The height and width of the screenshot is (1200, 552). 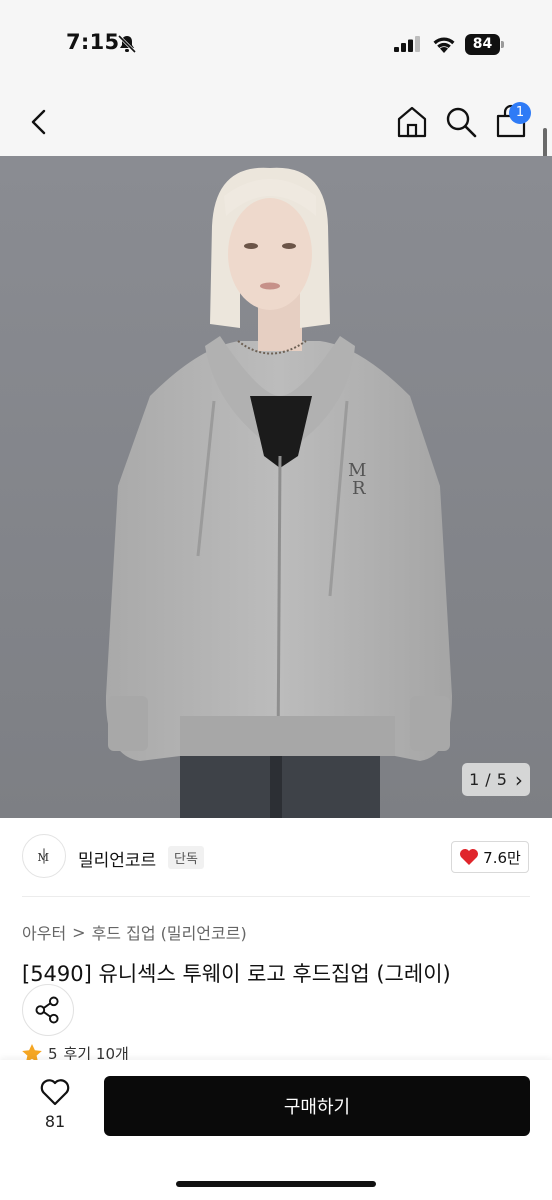 What do you see at coordinates (44, 932) in the screenshot?
I see `breadcrumb-parent: 아우터` at bounding box center [44, 932].